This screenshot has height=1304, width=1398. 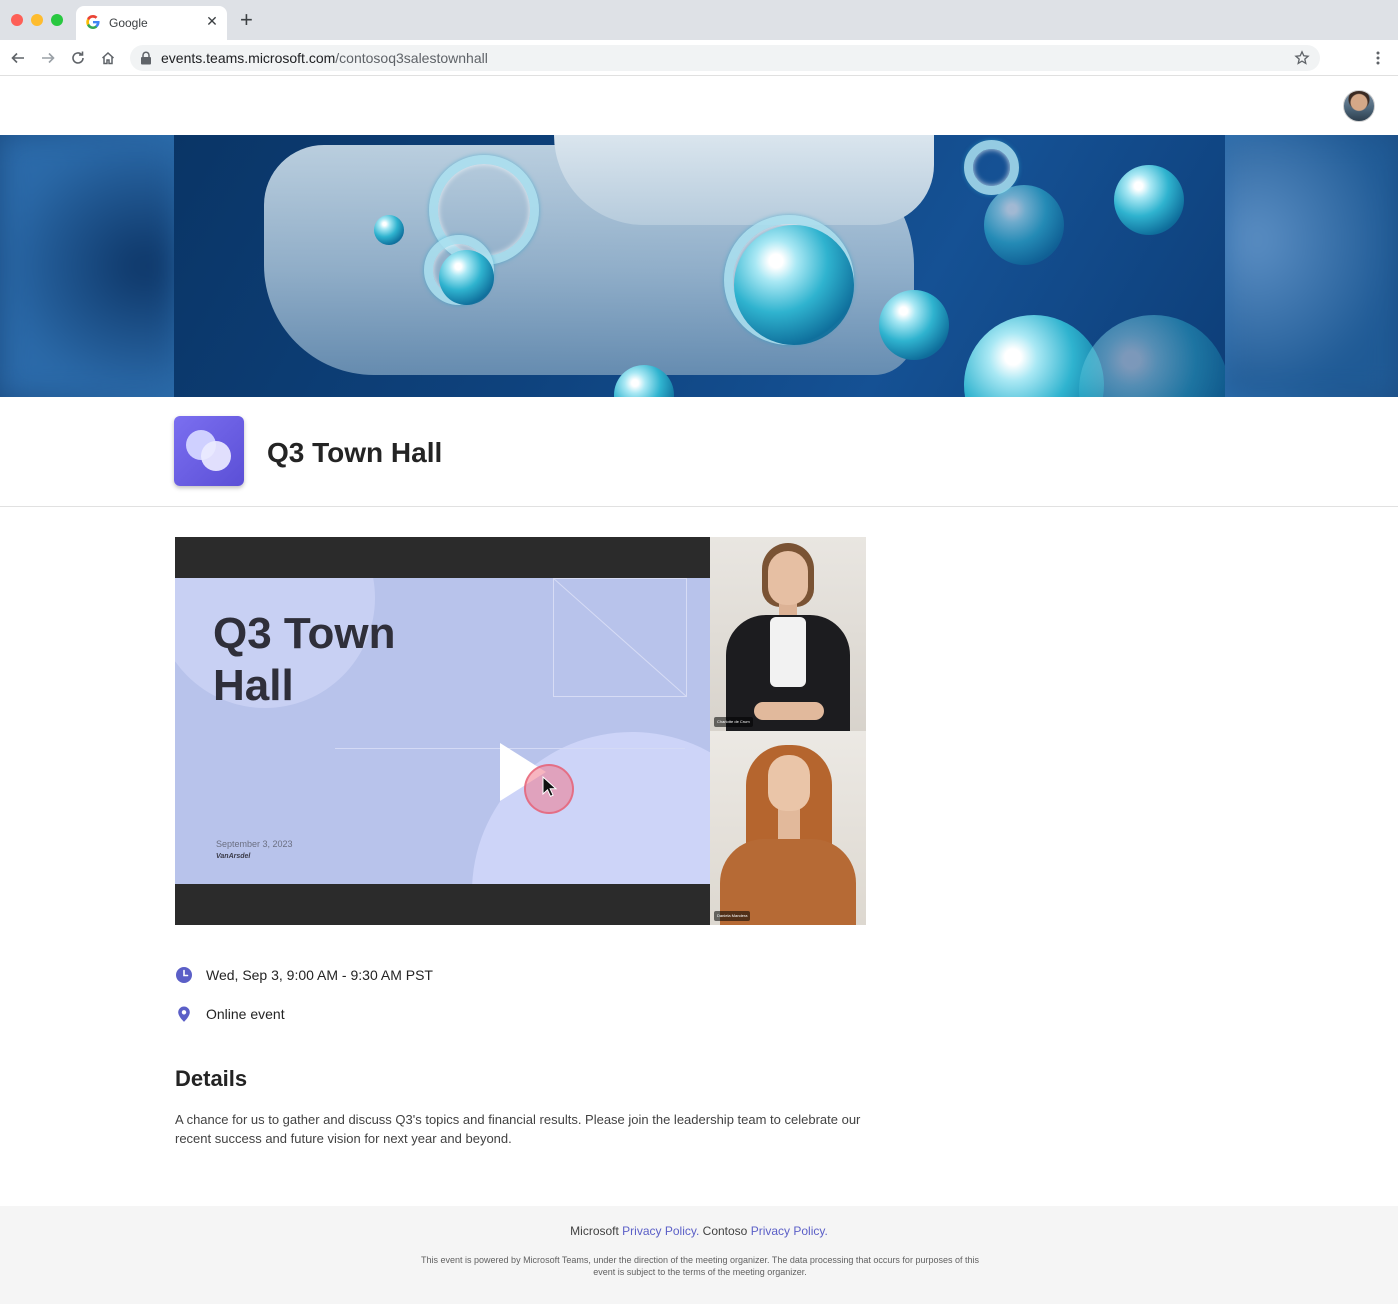 I want to click on new-tab-button: +, so click(x=246, y=20).